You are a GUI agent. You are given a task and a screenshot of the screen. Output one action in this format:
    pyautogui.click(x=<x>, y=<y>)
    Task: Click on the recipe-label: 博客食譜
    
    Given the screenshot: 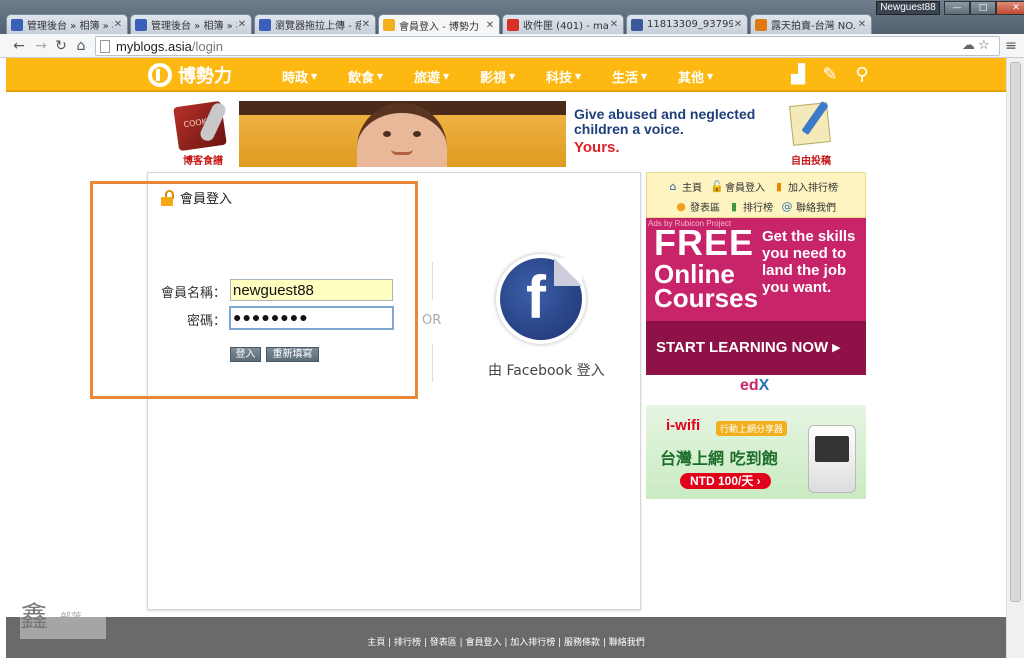 What is the action you would take?
    pyautogui.click(x=203, y=161)
    